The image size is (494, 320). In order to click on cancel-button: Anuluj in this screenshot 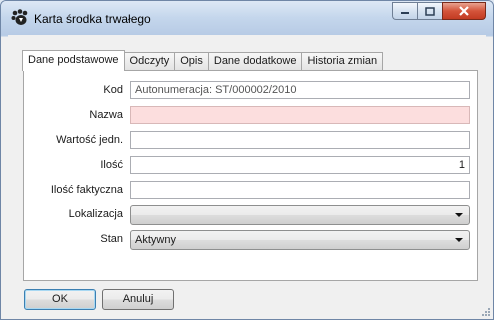, I will do `click(138, 299)`.